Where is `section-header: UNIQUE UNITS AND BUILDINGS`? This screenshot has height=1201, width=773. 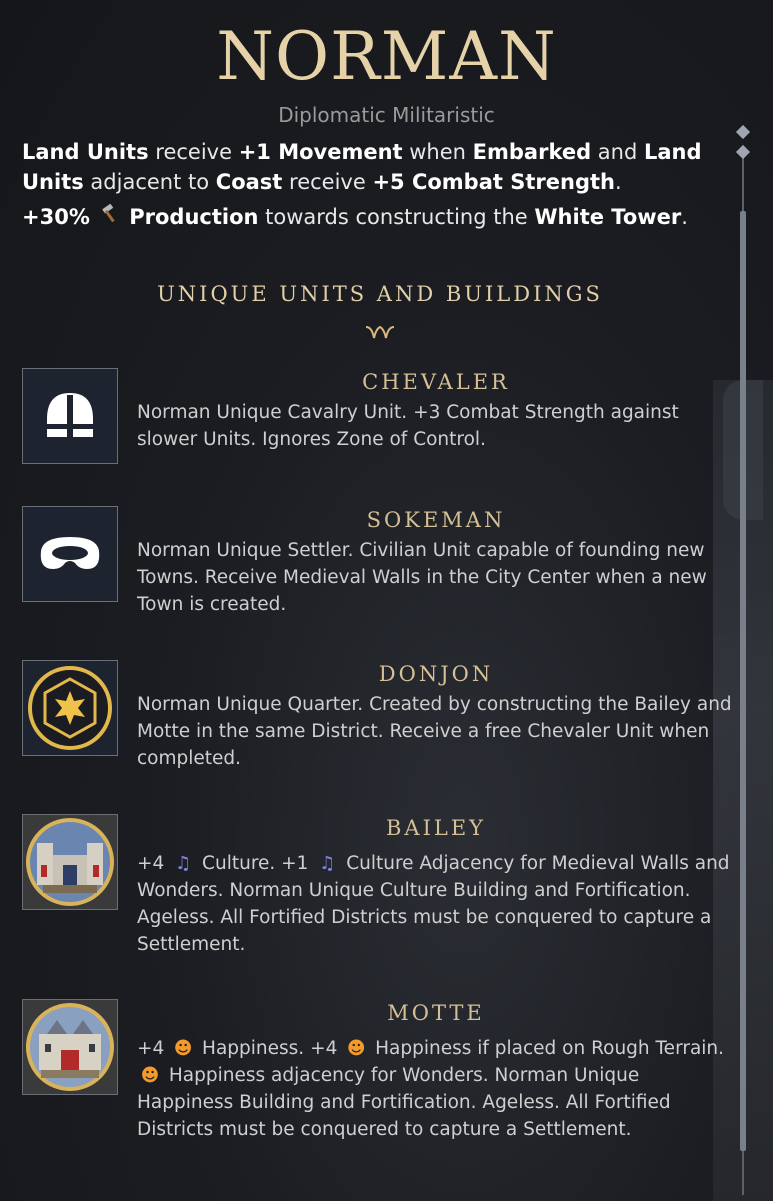 section-header: UNIQUE UNITS AND BUILDINGS is located at coordinates (380, 294).